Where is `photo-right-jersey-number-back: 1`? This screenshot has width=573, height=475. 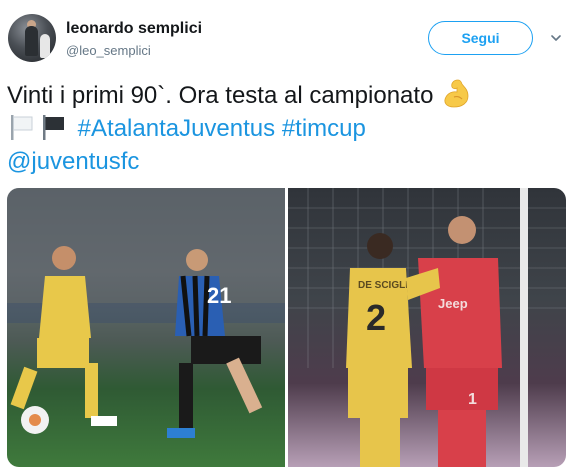
photo-right-jersey-number-back: 1 is located at coordinates (472, 399).